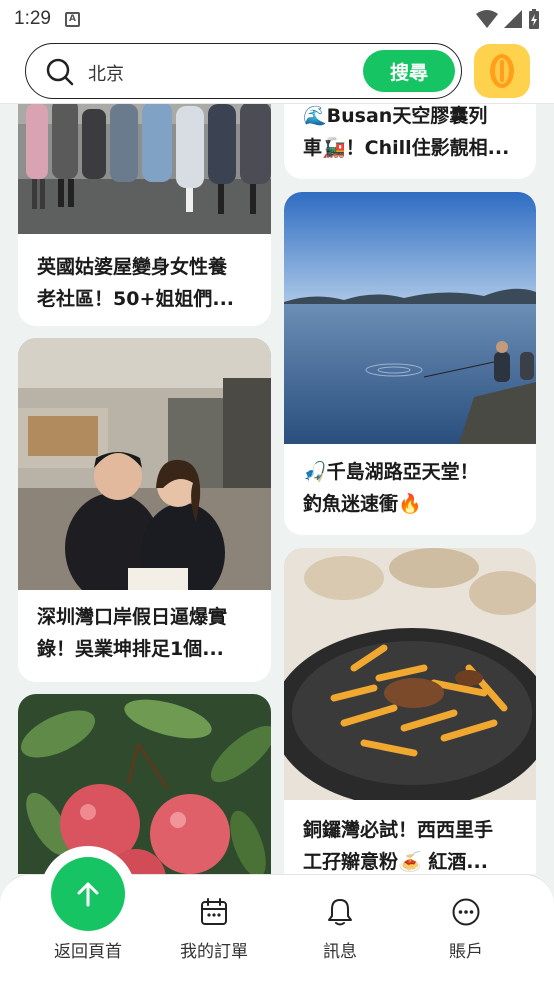  I want to click on search-input: 北京, so click(106, 73).